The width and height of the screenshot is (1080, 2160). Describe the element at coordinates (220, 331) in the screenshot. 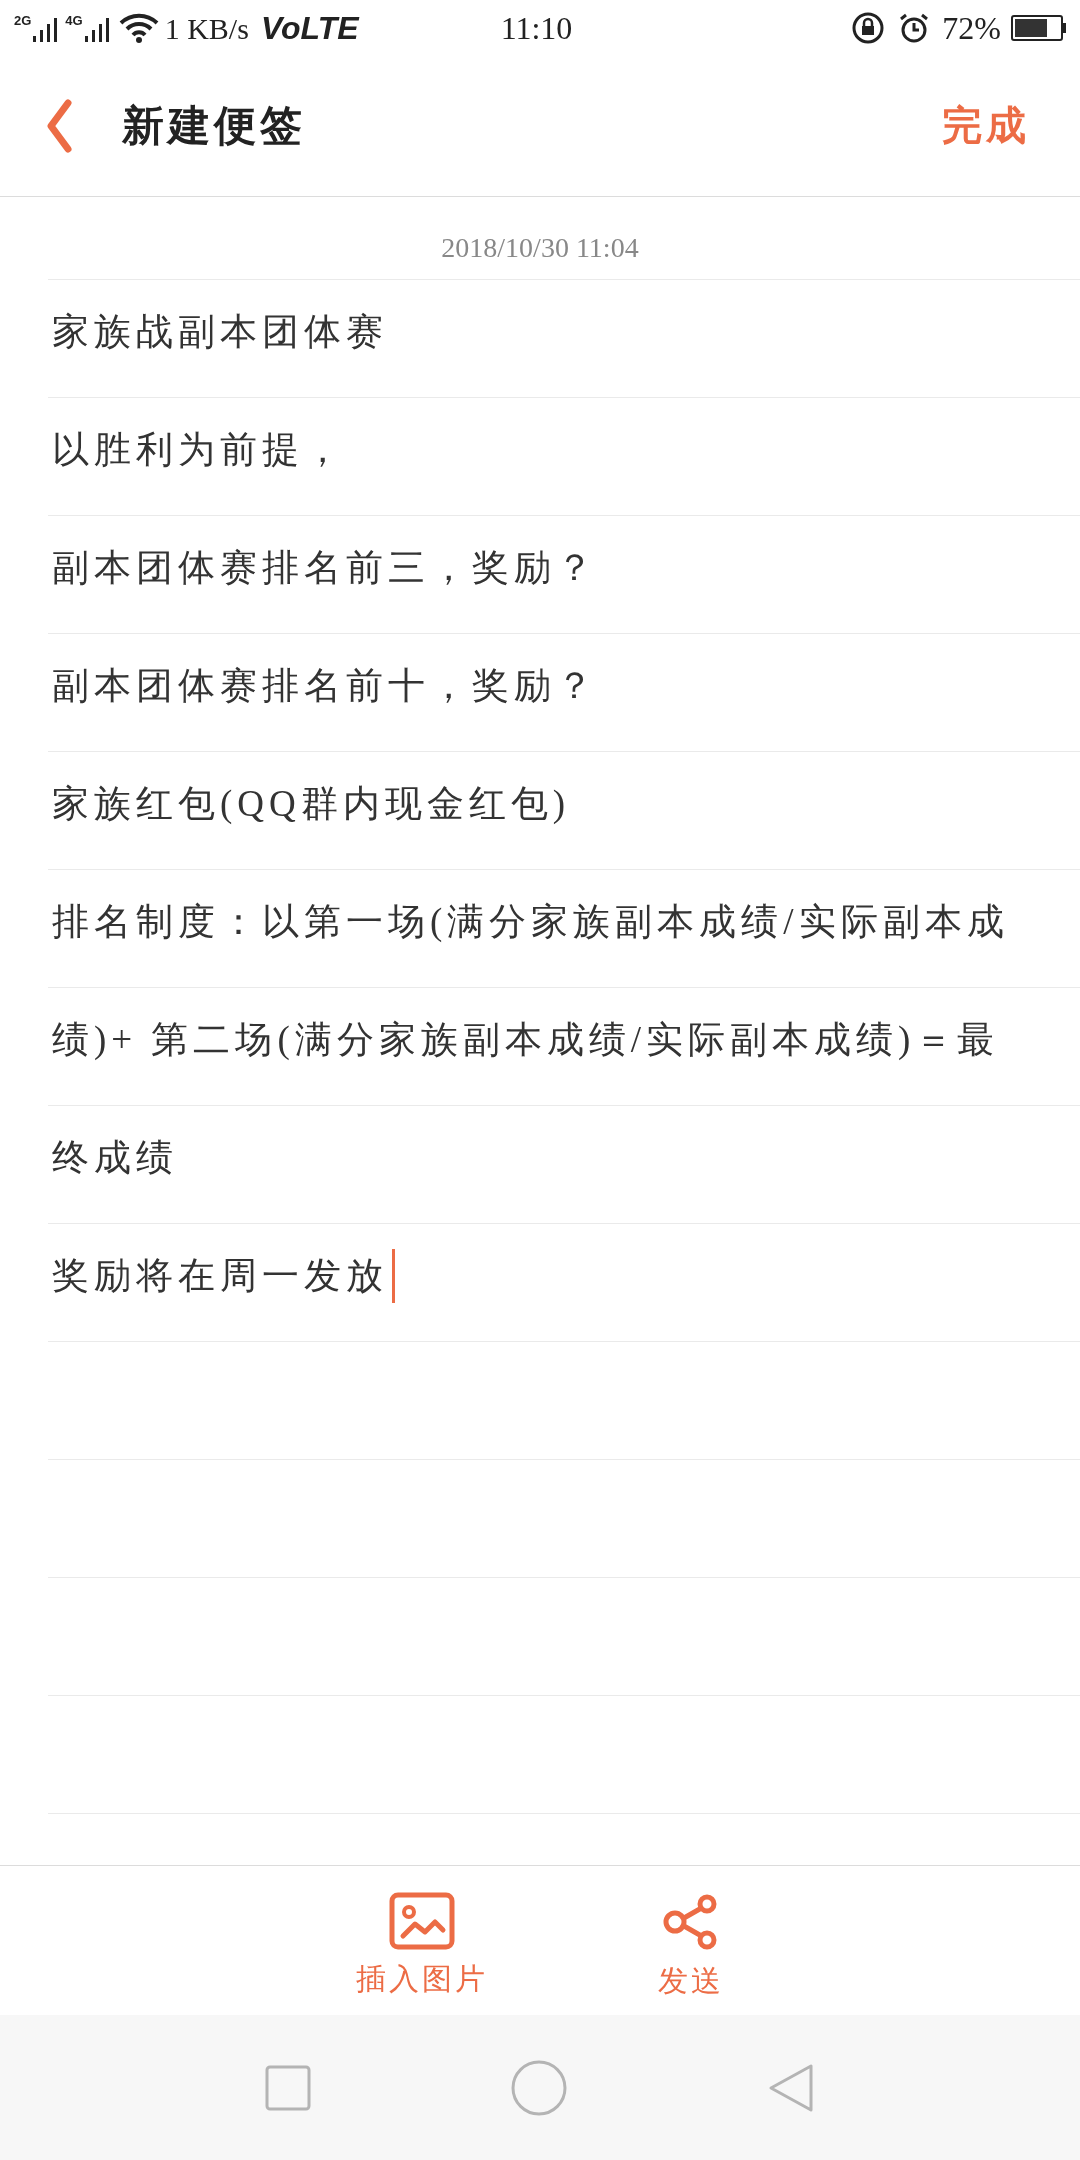

I see `note-text-line: 家族战副本团体赛` at that location.